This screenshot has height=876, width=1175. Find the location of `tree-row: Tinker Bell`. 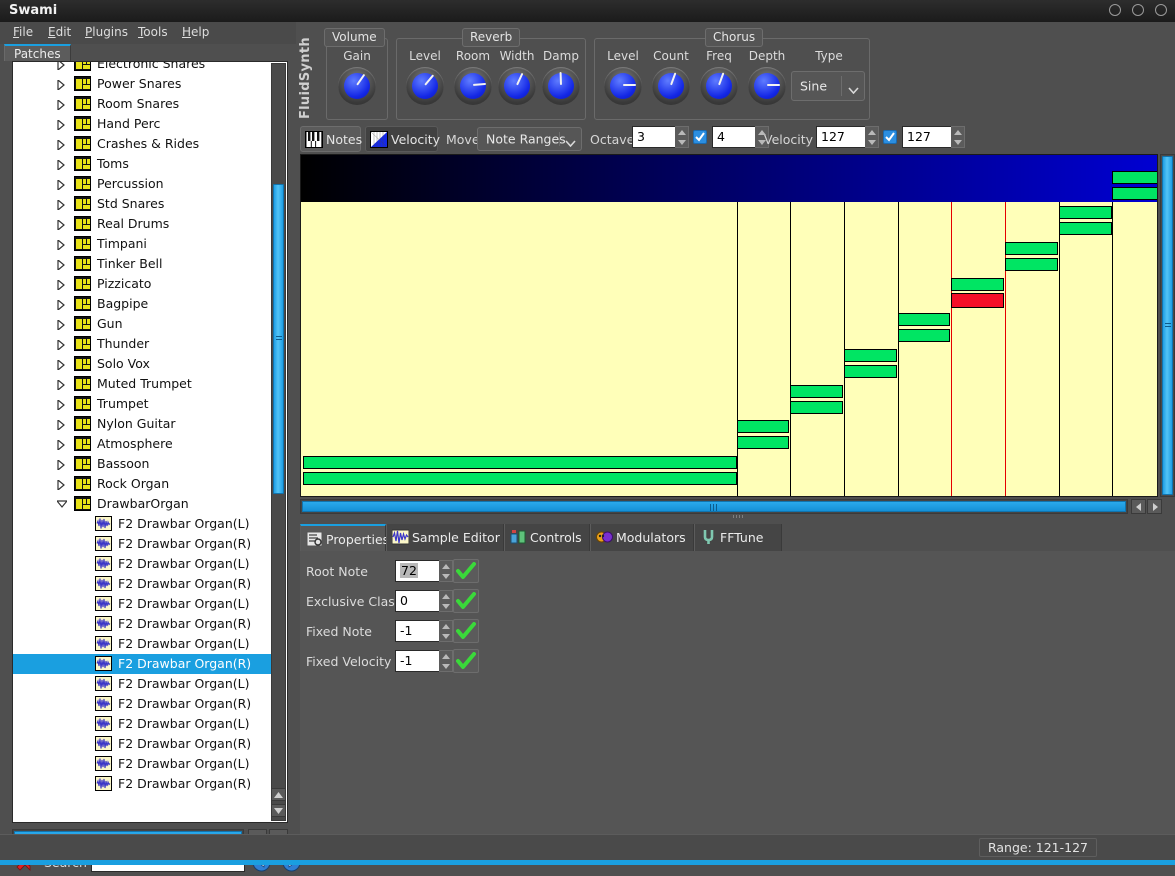

tree-row: Tinker Bell is located at coordinates (142, 264).